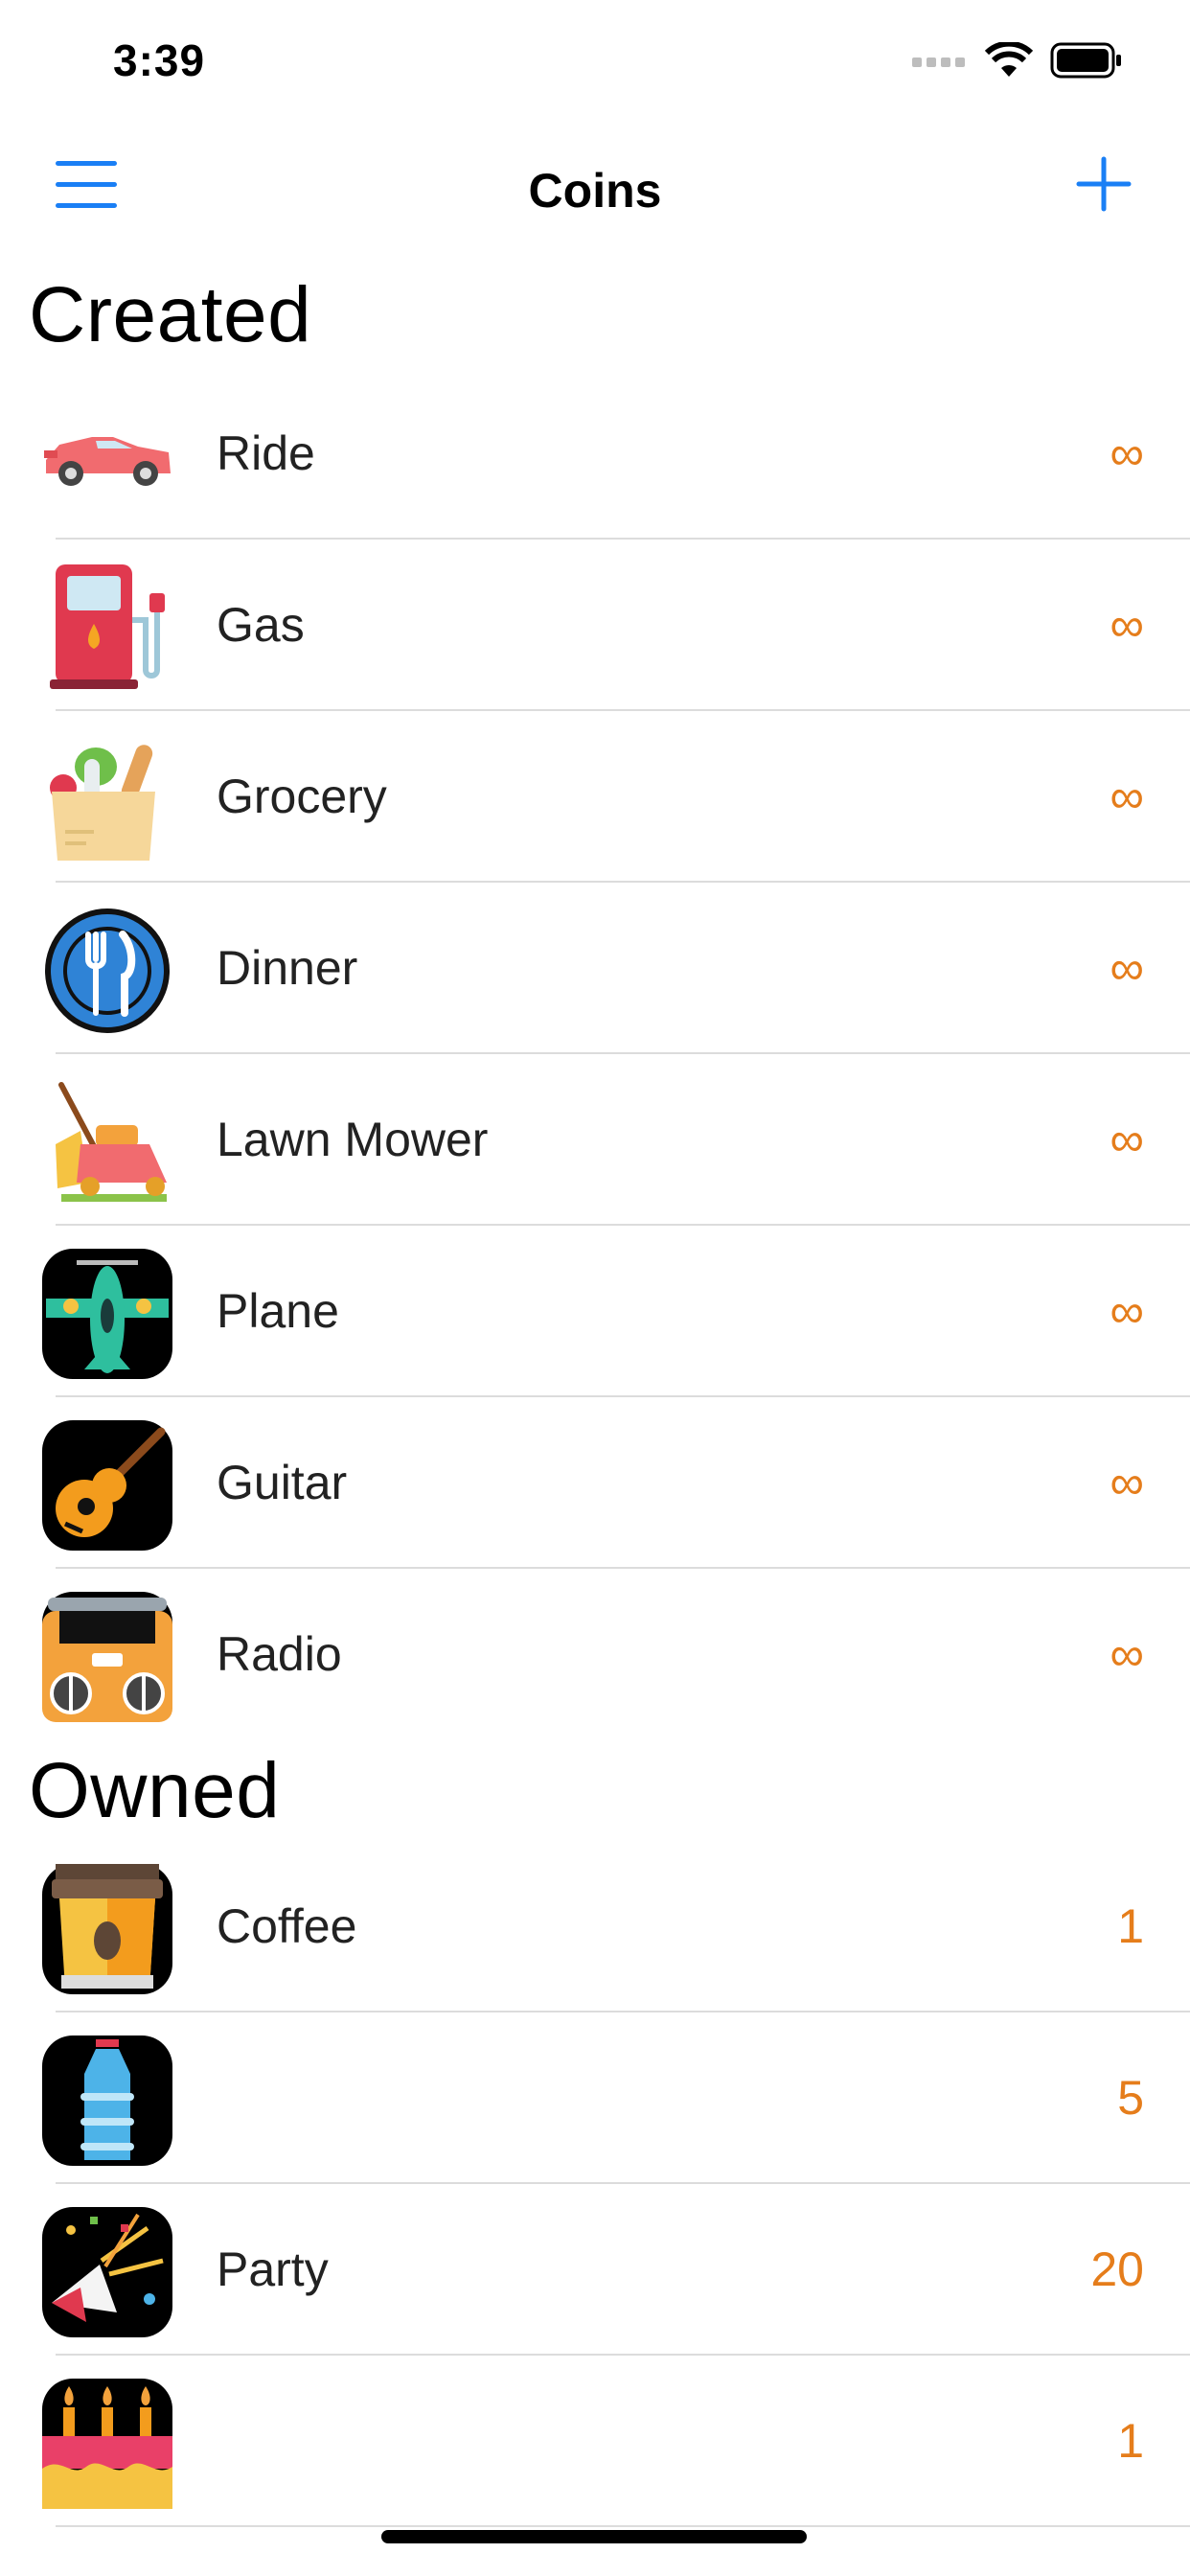 The image size is (1190, 2576). I want to click on fork-knife-plate-icon, so click(107, 971).